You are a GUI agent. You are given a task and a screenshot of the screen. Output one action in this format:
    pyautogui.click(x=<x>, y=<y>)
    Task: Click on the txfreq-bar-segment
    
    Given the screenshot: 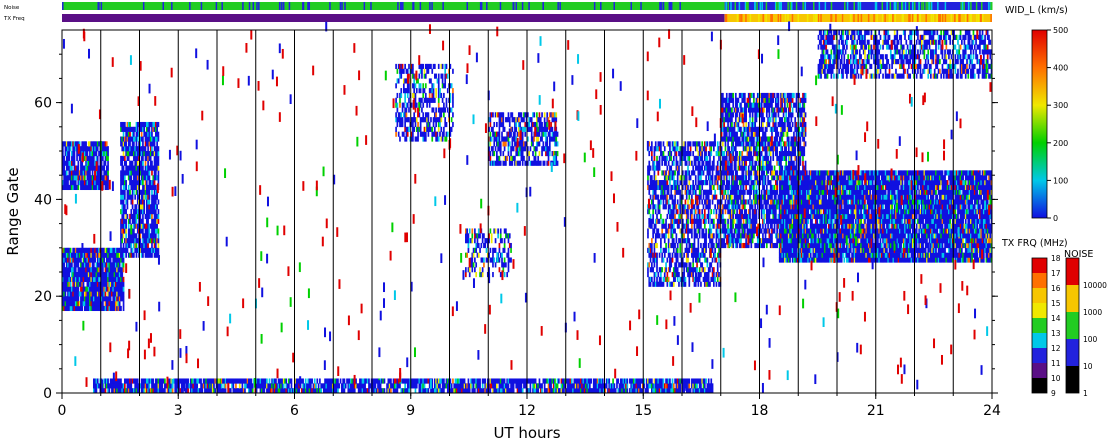 What is the action you would take?
    pyautogui.click(x=393, y=18)
    